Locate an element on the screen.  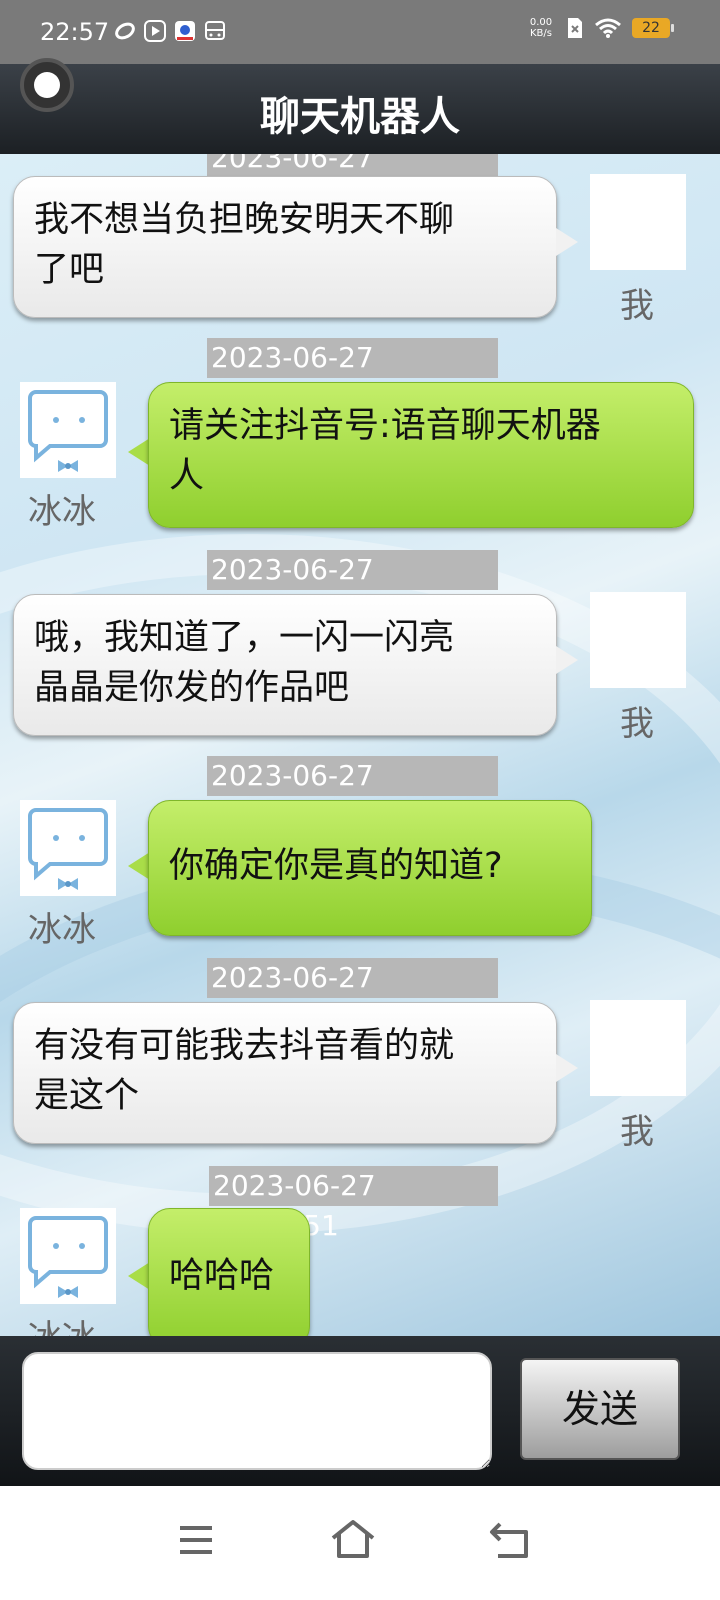
message-bubble-me: 哦，我知道了，一闪一闪亮 晶晶是你发的作品吧 is located at coordinates (285, 665).